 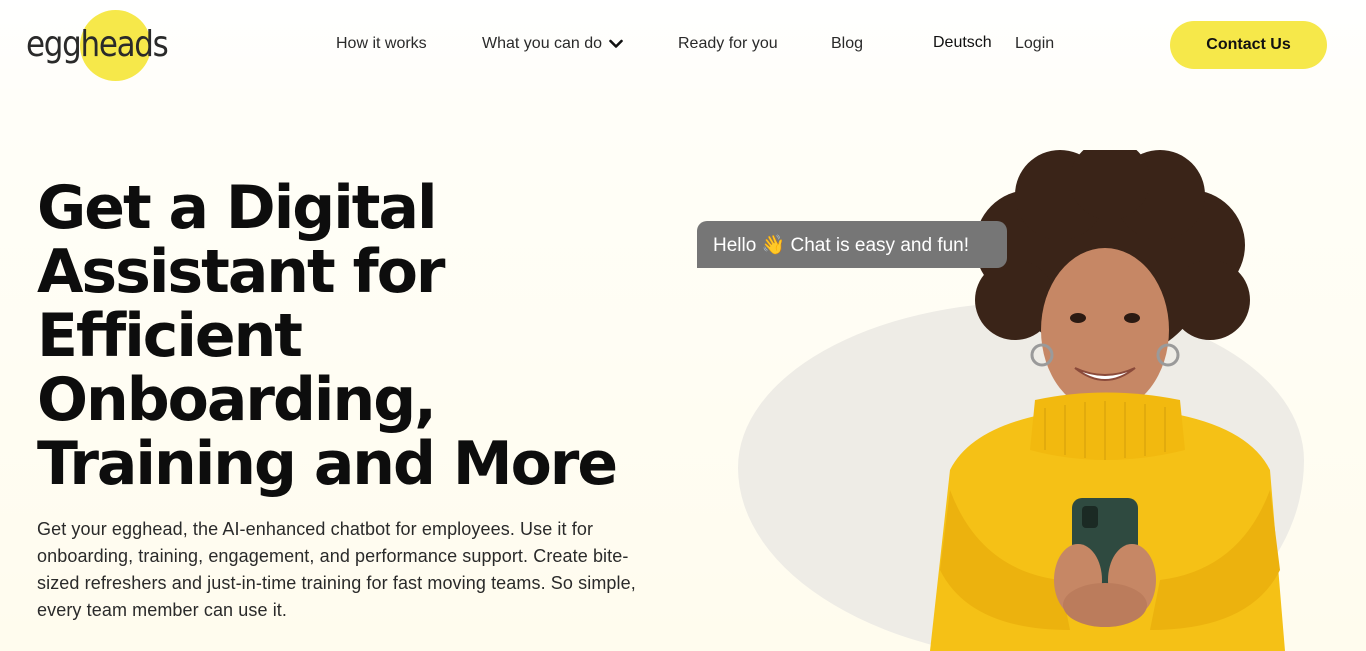 I want to click on contact-us-button: Contact Us, so click(x=1248, y=45).